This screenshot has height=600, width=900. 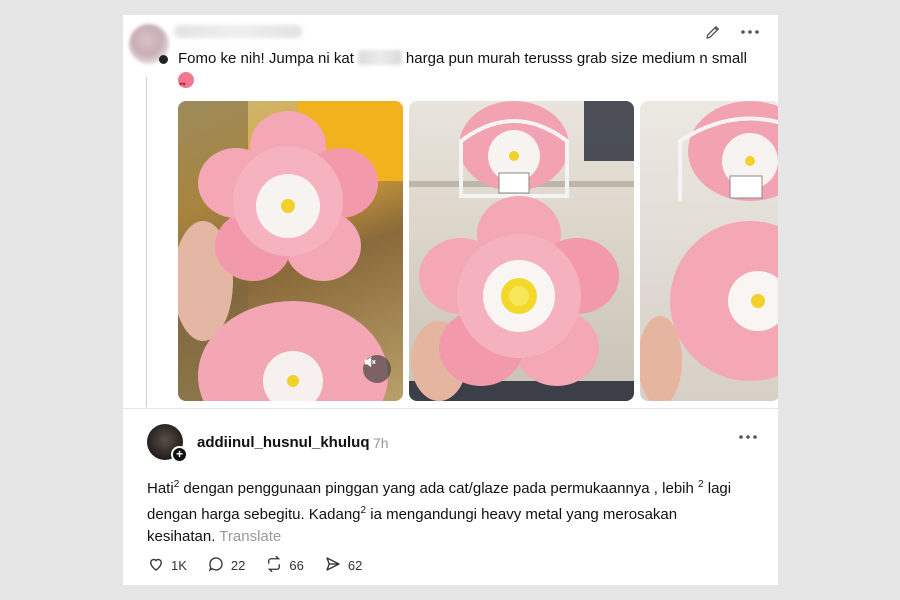 What do you see at coordinates (274, 565) in the screenshot?
I see `repost-icon` at bounding box center [274, 565].